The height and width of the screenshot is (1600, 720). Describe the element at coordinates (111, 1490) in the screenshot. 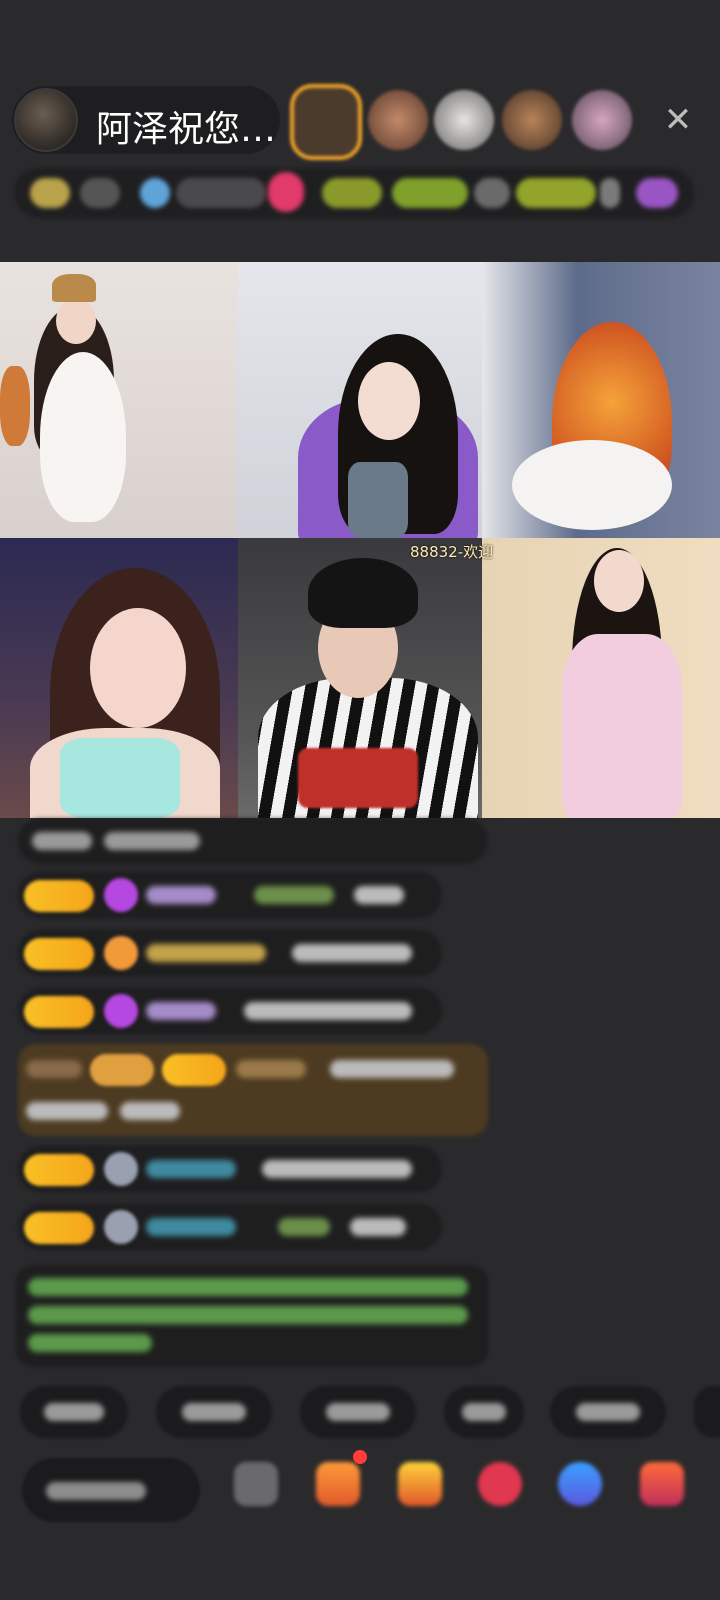

I see `chat-input` at that location.